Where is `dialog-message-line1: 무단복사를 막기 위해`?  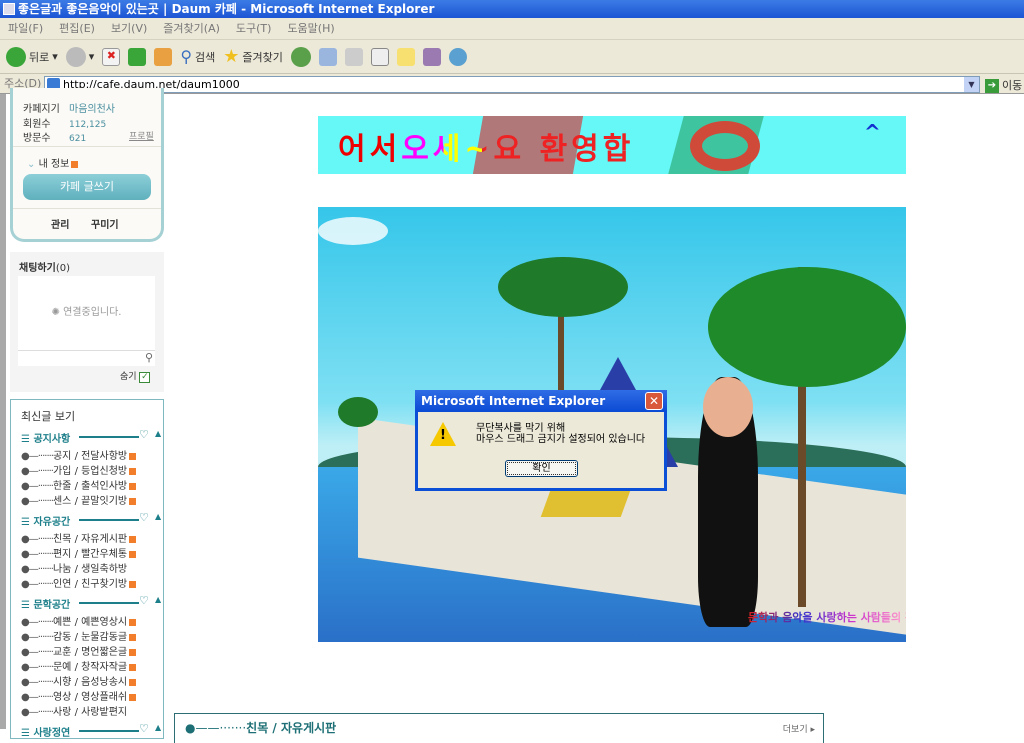 dialog-message-line1: 무단복사를 막기 위해 is located at coordinates (521, 428).